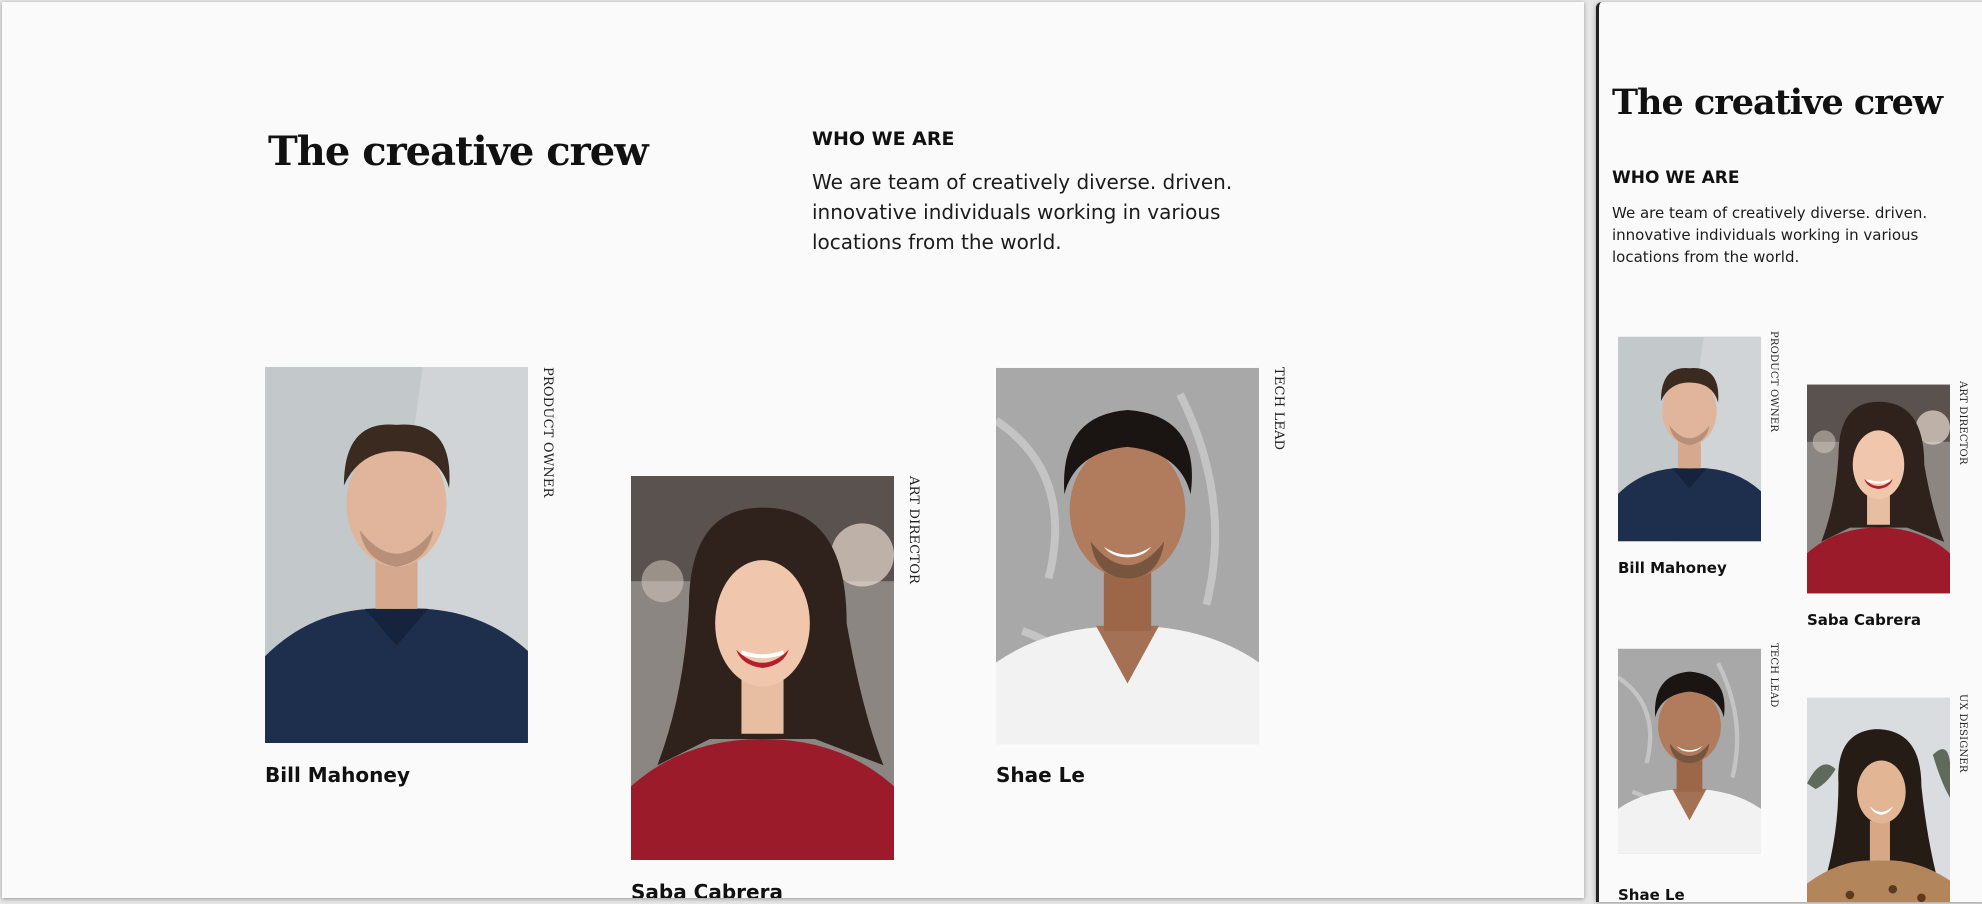 The height and width of the screenshot is (904, 1982). I want to click on member-role: UX DESIGNER, so click(1962, 733).